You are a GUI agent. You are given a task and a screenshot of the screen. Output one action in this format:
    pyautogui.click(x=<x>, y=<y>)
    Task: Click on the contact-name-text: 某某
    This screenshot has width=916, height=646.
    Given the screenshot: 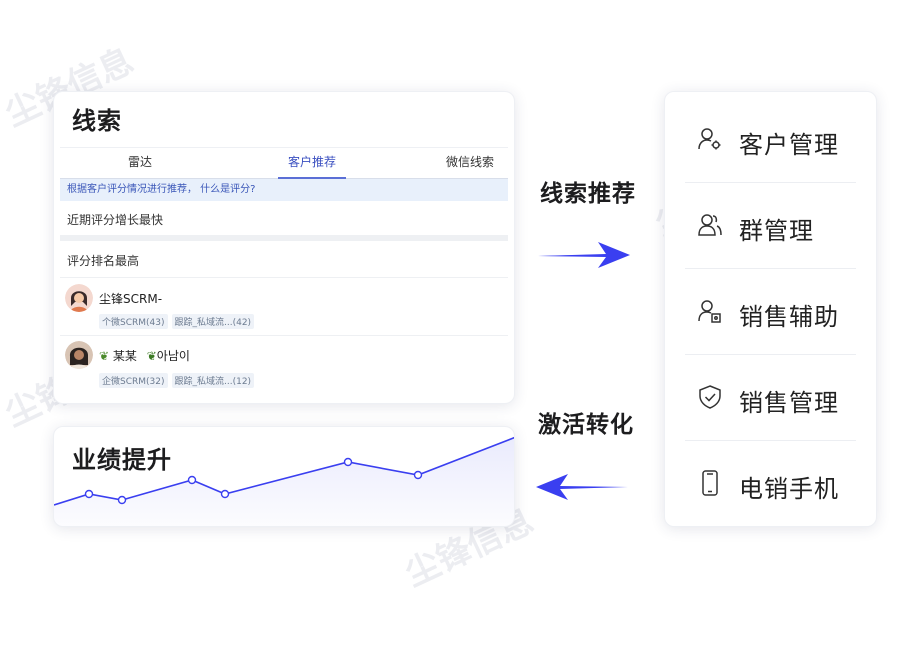 What is the action you would take?
    pyautogui.click(x=124, y=356)
    